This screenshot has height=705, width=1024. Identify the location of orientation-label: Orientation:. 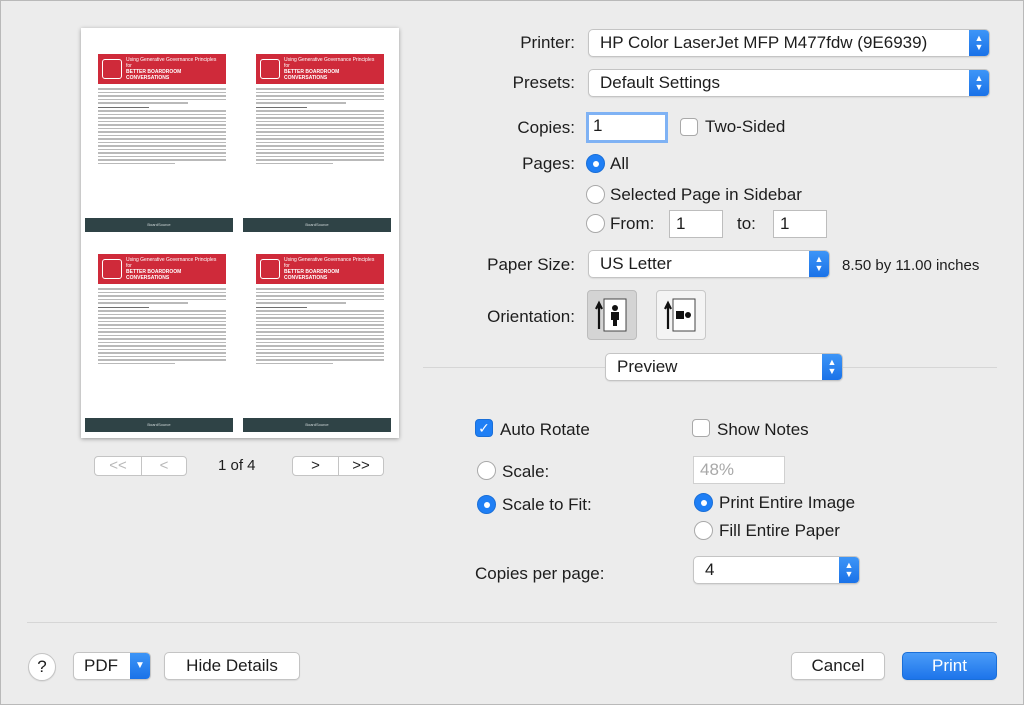
(531, 316).